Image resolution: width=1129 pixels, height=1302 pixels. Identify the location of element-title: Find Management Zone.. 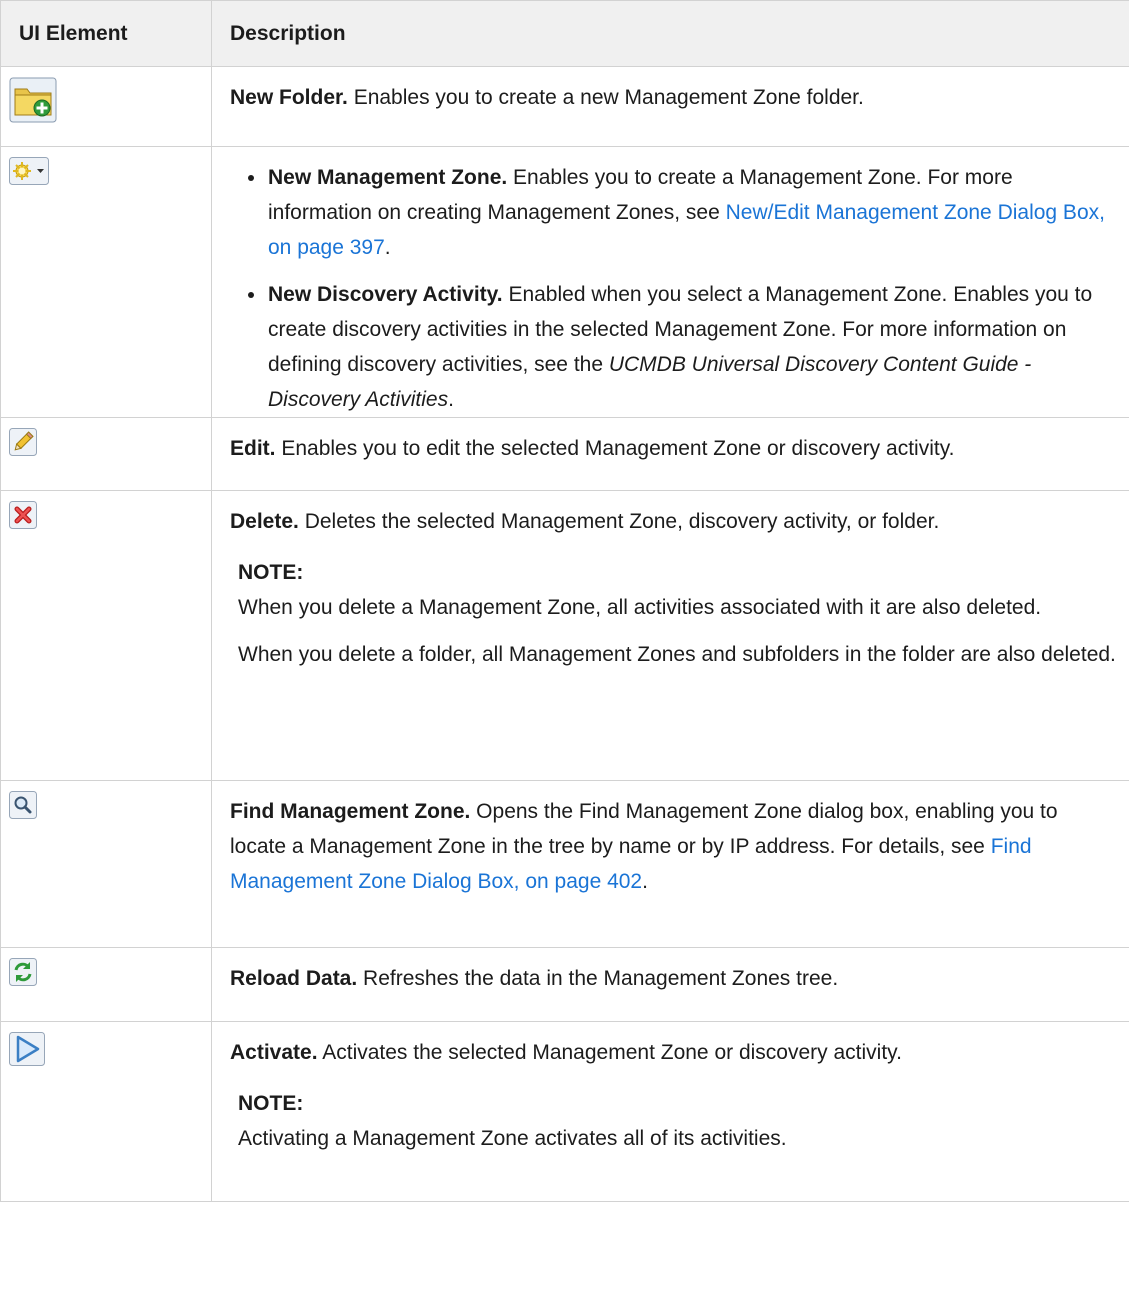
(350, 811).